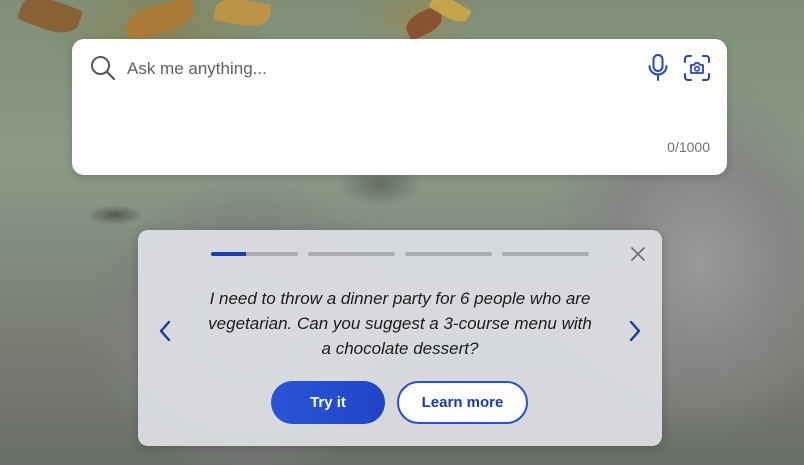 This screenshot has height=465, width=804. I want to click on learn-more-button: Learn more, so click(462, 402).